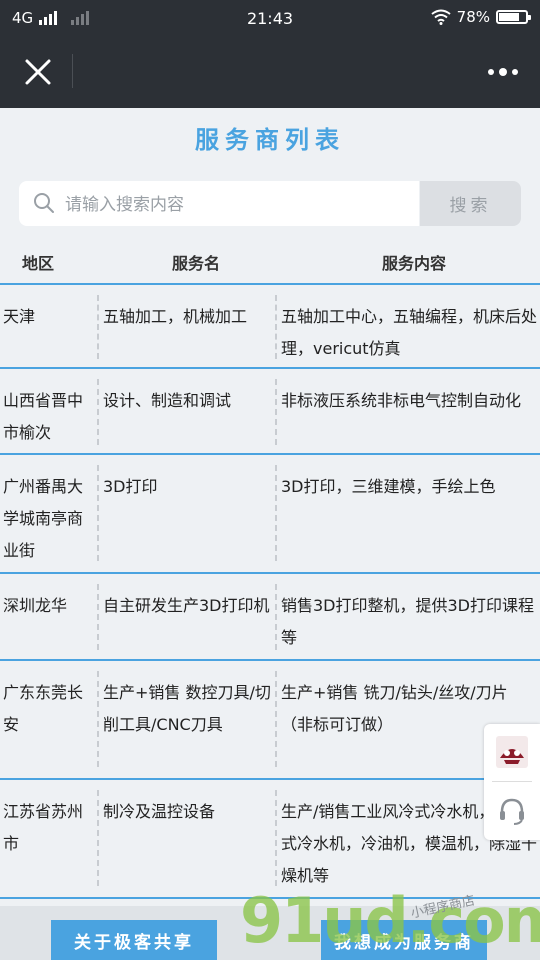 The image size is (540, 960). What do you see at coordinates (409, 332) in the screenshot?
I see `row-content: 五轴加工中心，五轴编程，机床后处理，vericut仿真` at bounding box center [409, 332].